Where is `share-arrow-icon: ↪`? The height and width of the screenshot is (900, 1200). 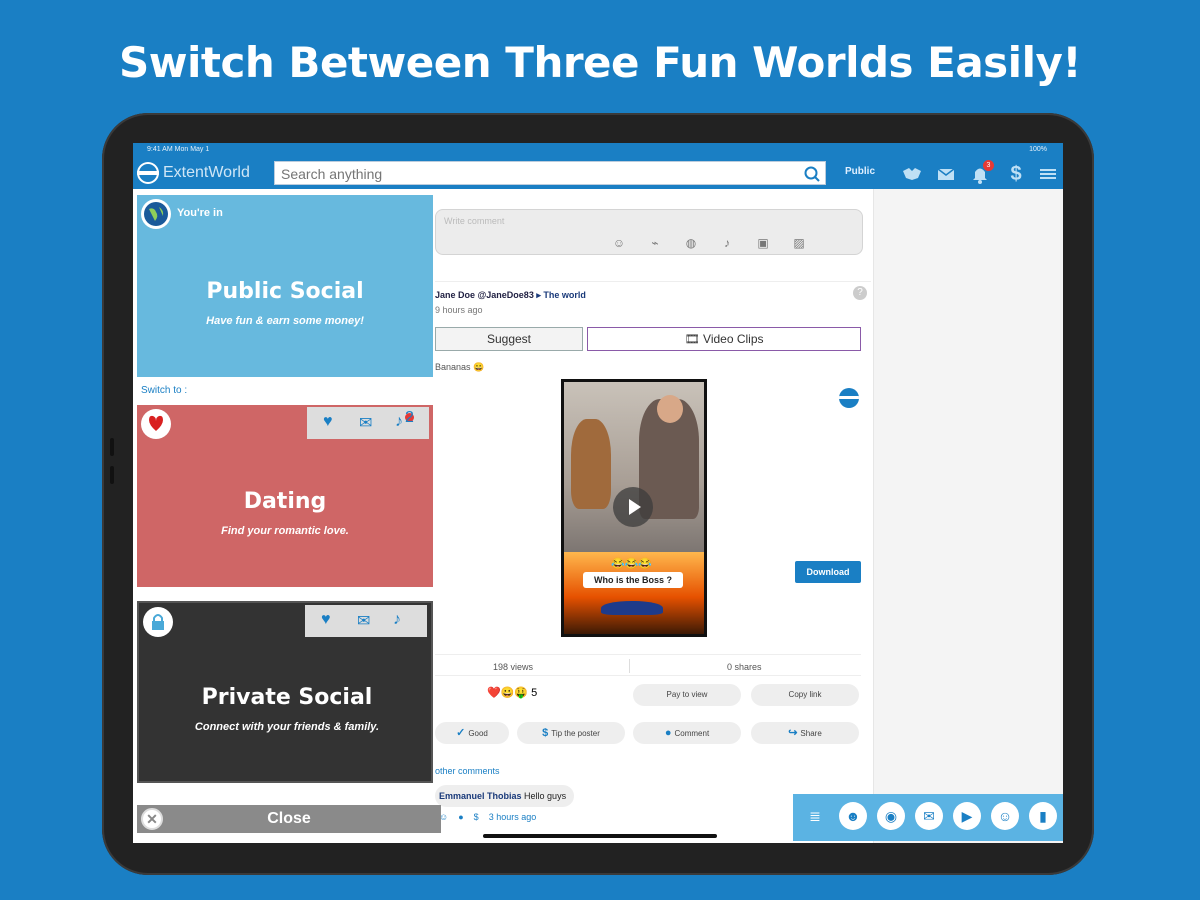 share-arrow-icon: ↪ is located at coordinates (793, 733).